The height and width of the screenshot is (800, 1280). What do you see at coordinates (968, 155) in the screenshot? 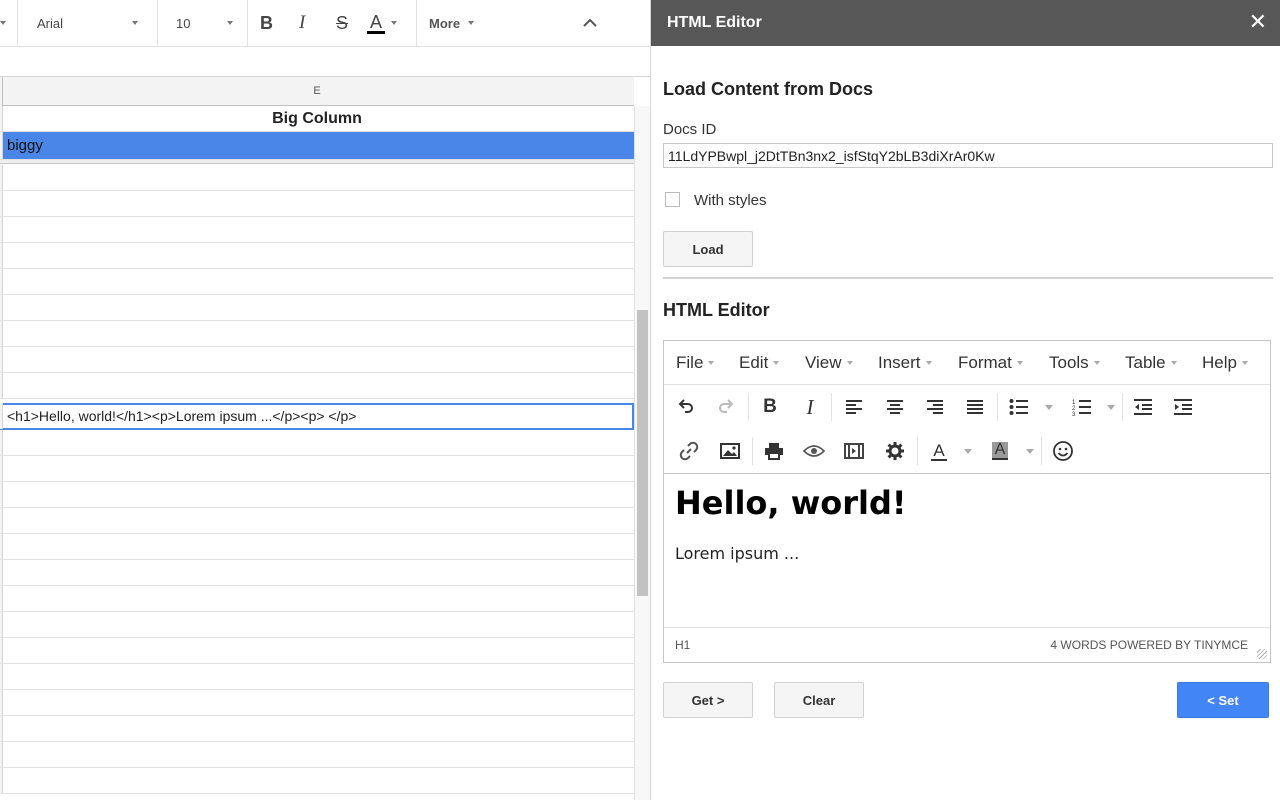
I see `docs-id-input` at bounding box center [968, 155].